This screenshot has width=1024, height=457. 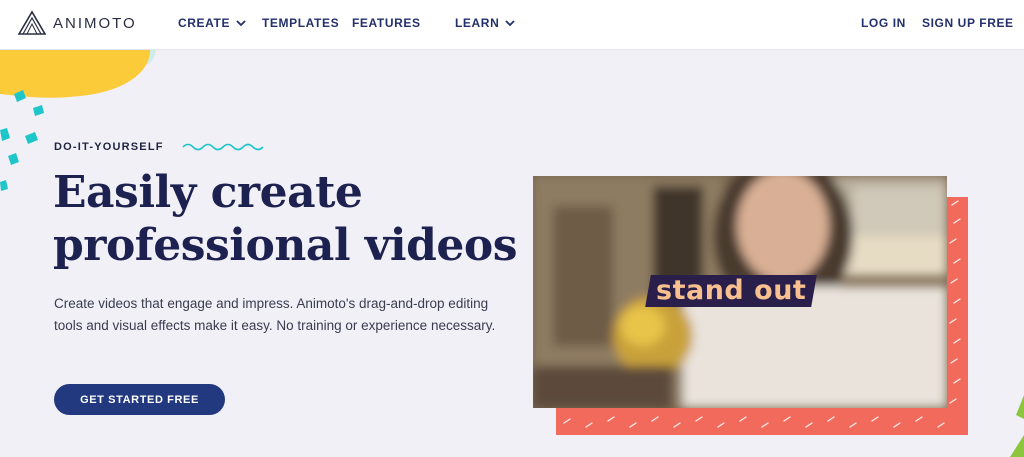 I want to click on login-label: LOG IN, so click(x=883, y=23).